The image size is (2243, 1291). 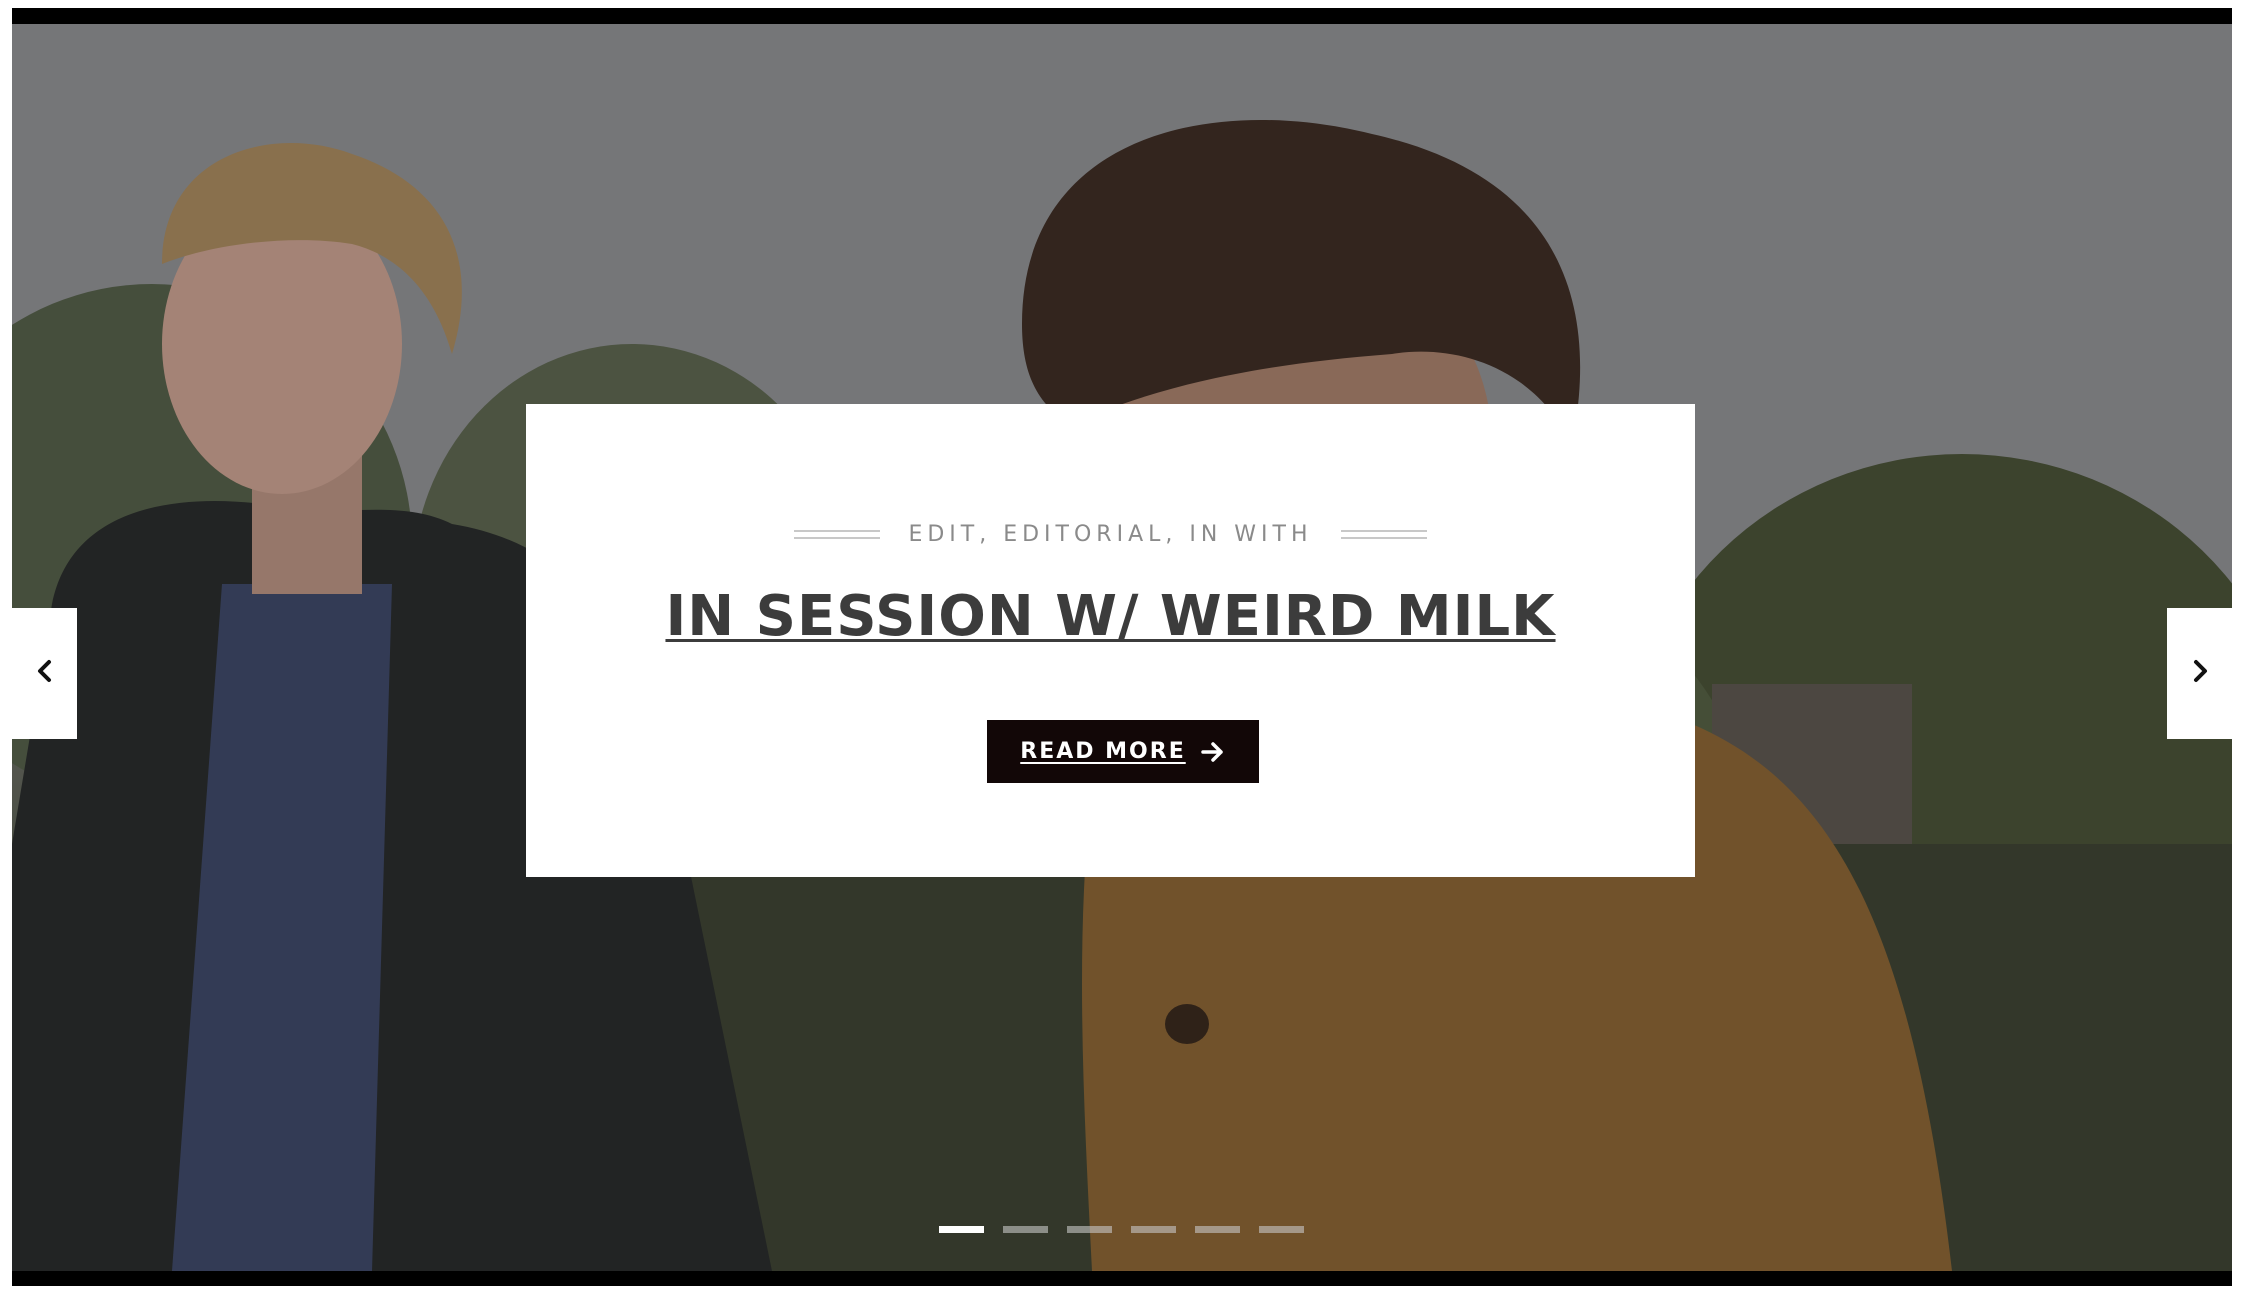 What do you see at coordinates (1213, 752) in the screenshot?
I see `arrow-right-icon` at bounding box center [1213, 752].